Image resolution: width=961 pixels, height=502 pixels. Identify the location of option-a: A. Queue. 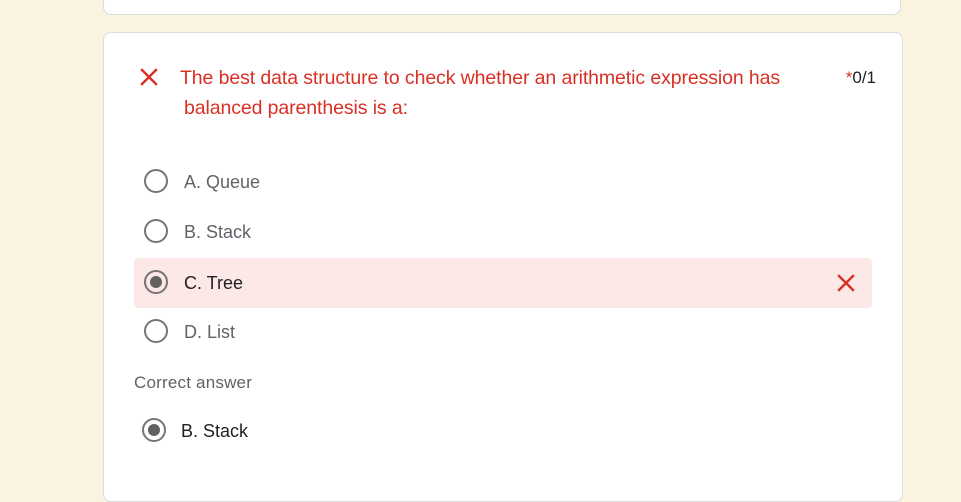
(503, 182).